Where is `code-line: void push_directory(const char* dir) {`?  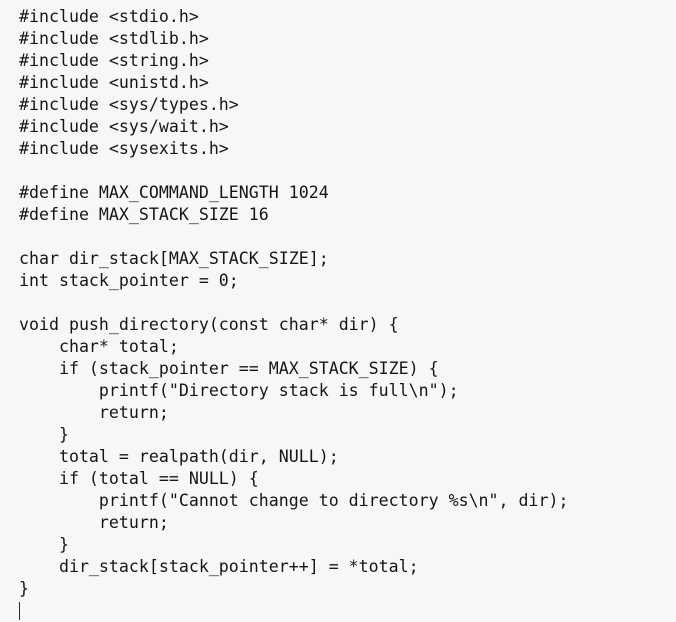
code-line: void push_directory(const char* dir) { is located at coordinates (338, 325).